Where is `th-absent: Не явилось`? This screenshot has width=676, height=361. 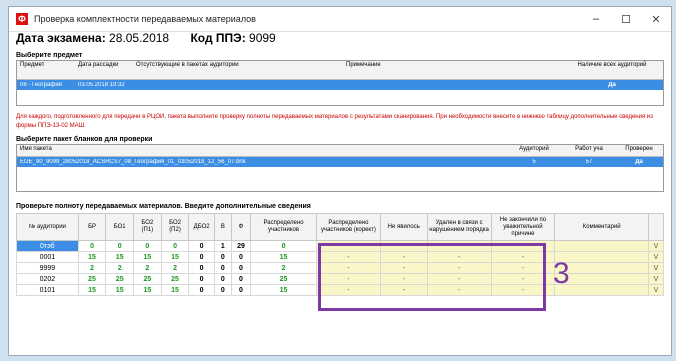 th-absent: Не явилось is located at coordinates (403, 227).